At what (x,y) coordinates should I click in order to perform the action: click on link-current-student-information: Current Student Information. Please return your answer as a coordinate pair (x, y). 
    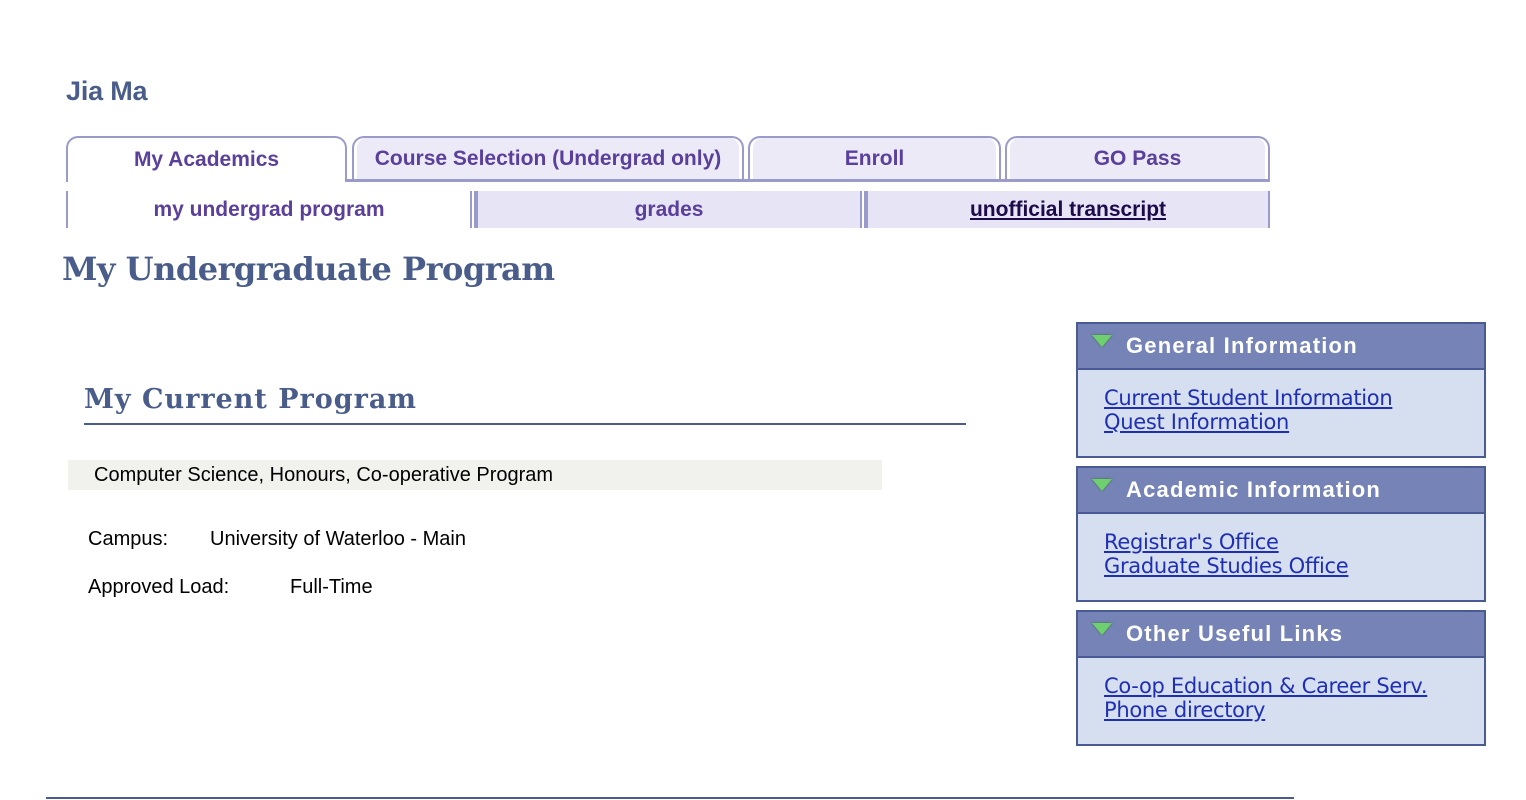
    Looking at the image, I should click on (1294, 398).